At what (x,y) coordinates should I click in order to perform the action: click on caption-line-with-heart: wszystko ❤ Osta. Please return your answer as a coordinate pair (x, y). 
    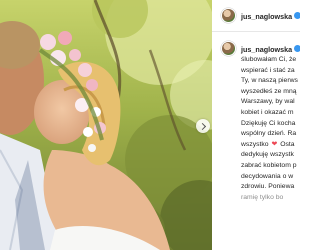
    Looking at the image, I should click on (270, 145).